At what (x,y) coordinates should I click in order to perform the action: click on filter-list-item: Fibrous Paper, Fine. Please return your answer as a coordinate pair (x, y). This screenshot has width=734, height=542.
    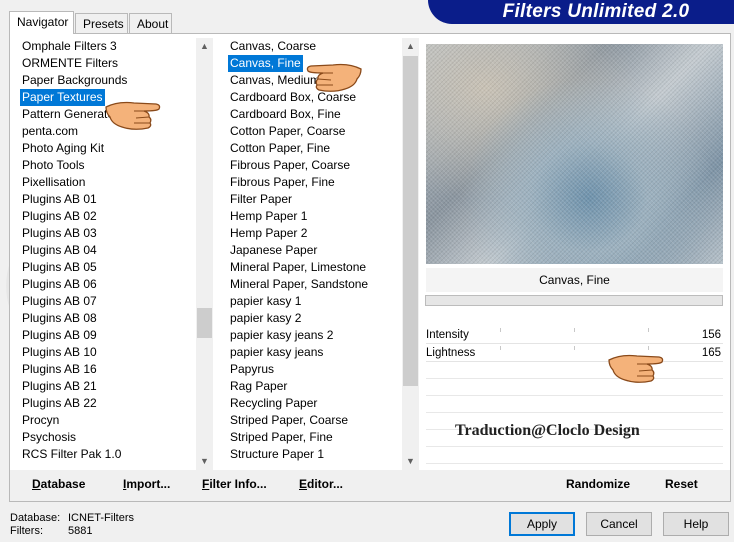
    Looking at the image, I should click on (313, 182).